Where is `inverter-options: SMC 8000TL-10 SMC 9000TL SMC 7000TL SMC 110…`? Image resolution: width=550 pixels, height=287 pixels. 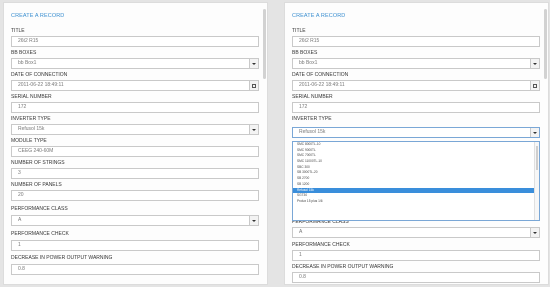 inverter-options: SMC 8000TL-10 SMC 9000TL SMC 7000TL SMC 110… is located at coordinates (416, 173).